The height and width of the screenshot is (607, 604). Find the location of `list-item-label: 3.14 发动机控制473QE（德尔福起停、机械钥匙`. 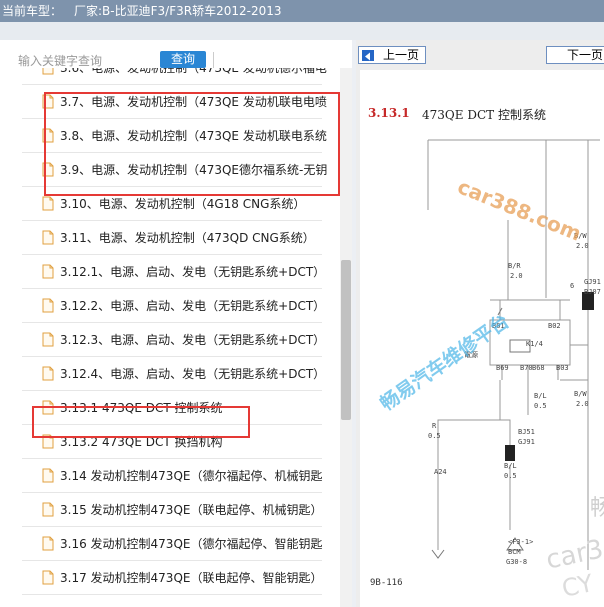

list-item-label: 3.14 发动机控制473QE（德尔福起停、机械钥匙 is located at coordinates (191, 476).